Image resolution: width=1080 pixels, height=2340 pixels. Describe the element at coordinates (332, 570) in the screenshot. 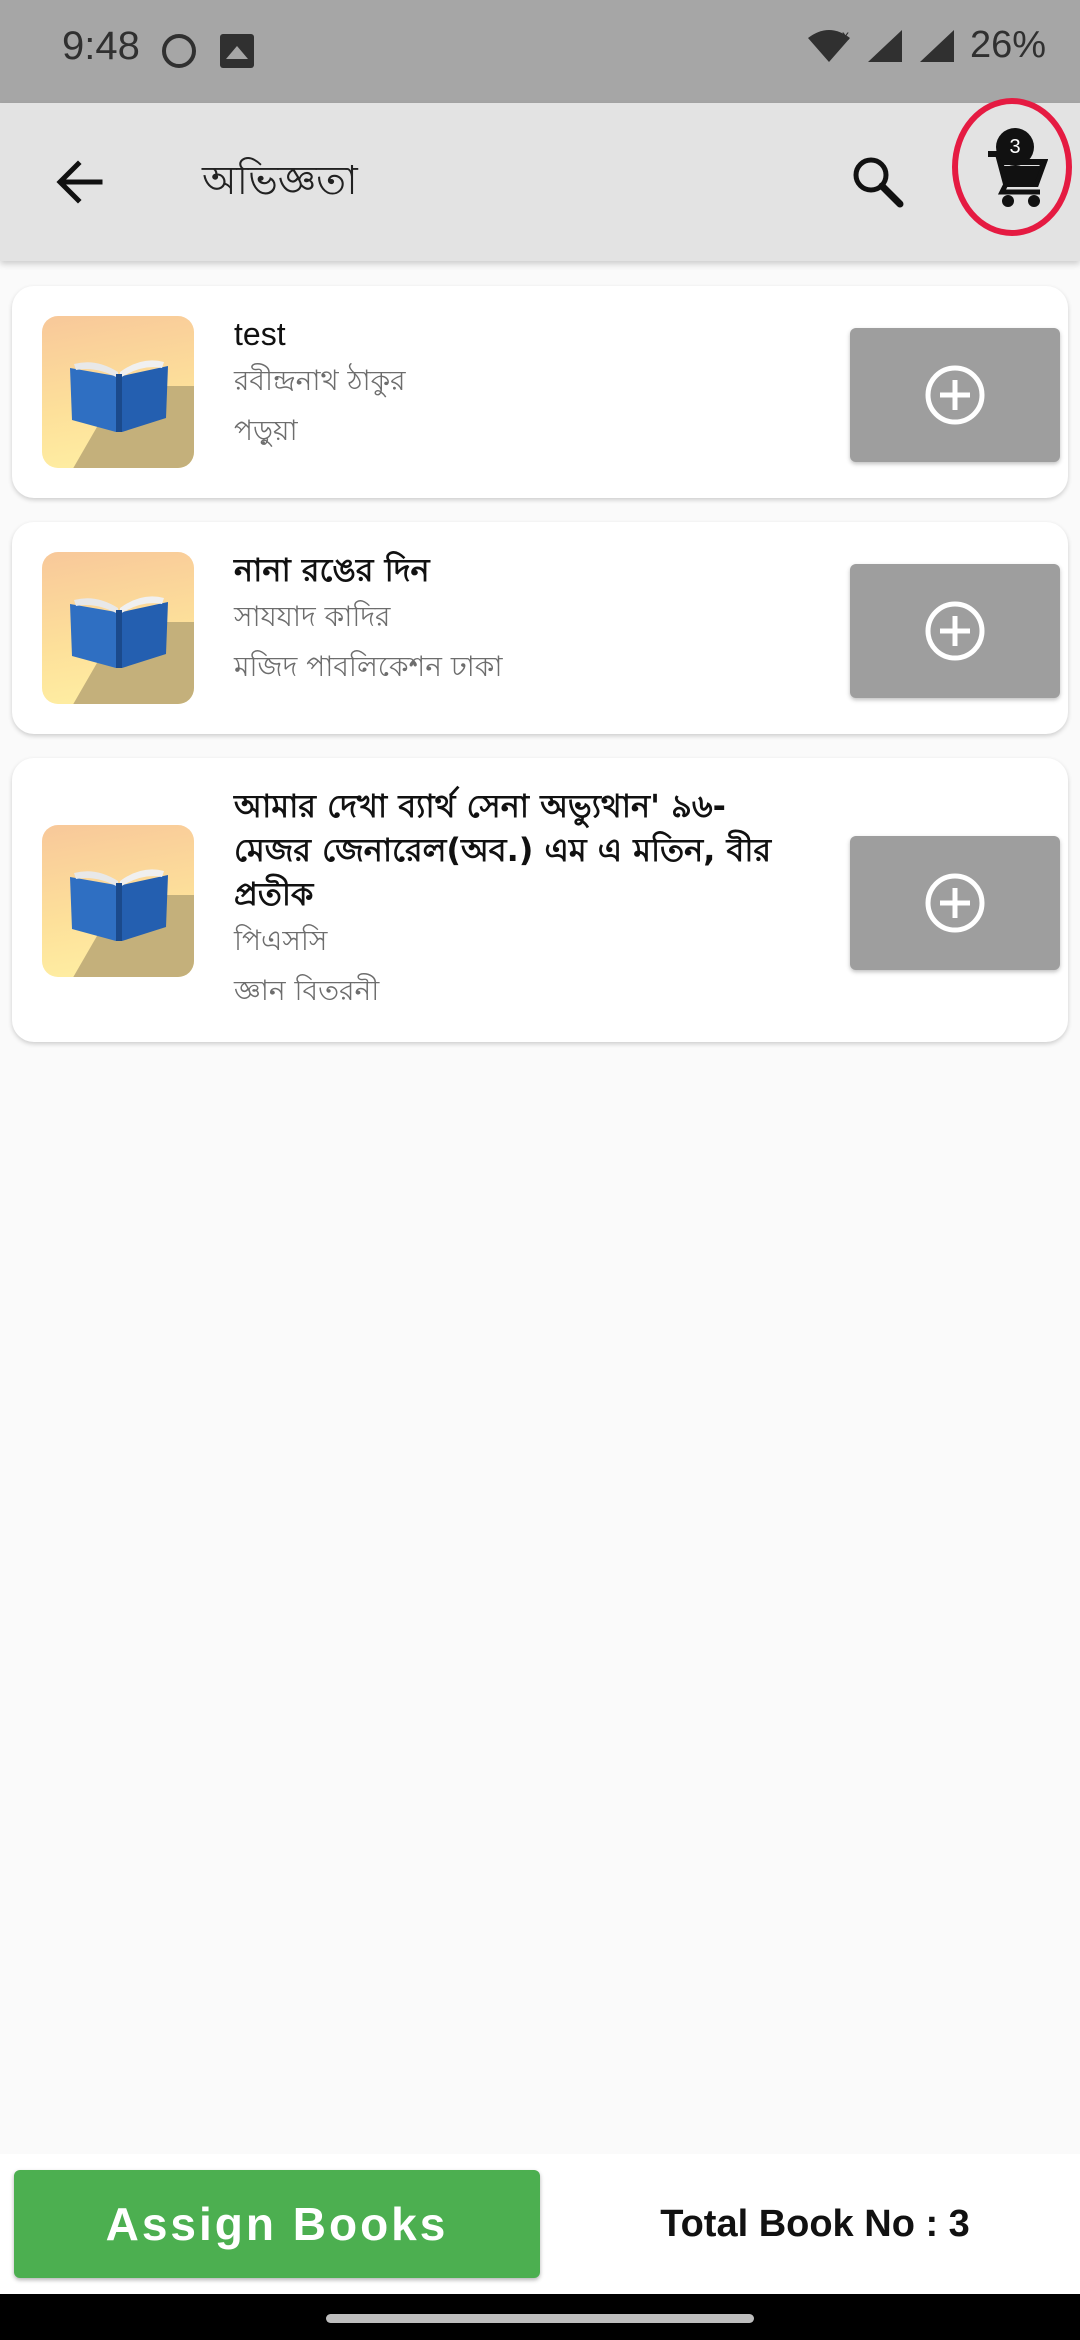

I see `book-title: নানা রঙের দিন` at that location.